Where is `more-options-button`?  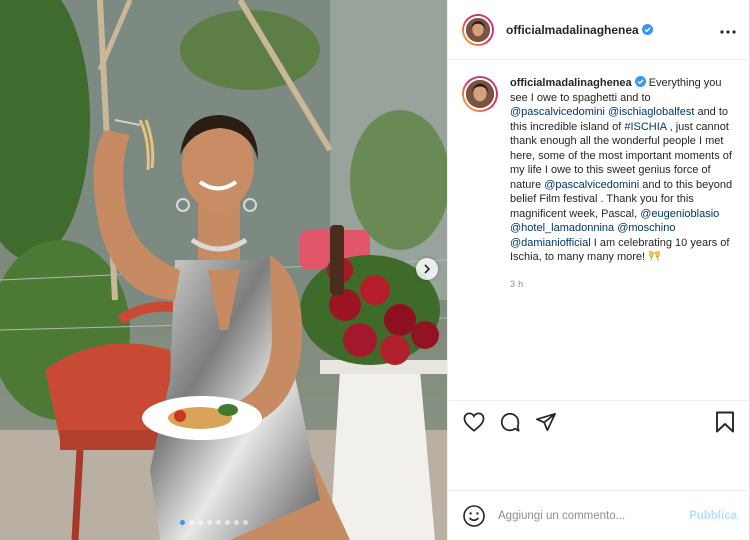
more-options-button is located at coordinates (728, 30).